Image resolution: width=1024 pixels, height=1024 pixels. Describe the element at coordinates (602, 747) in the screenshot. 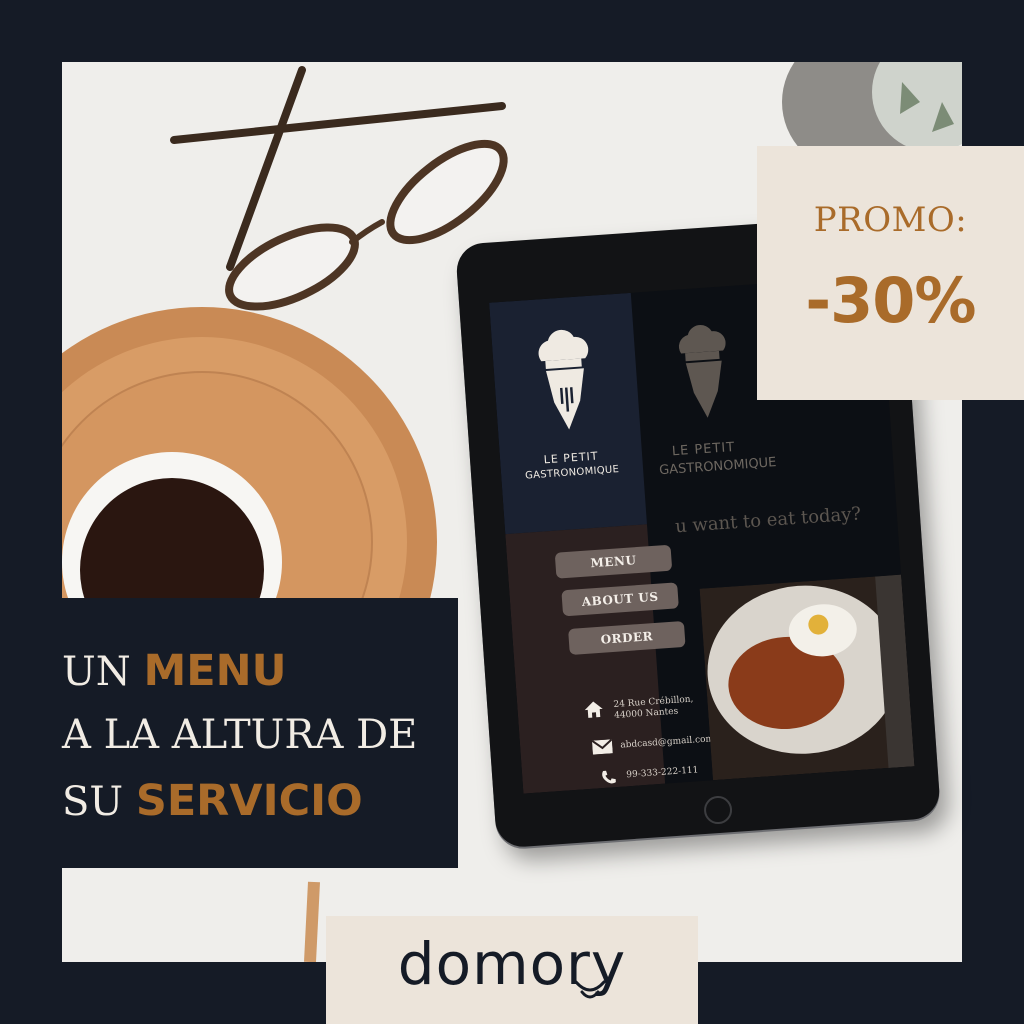

I see `mail-icon` at that location.